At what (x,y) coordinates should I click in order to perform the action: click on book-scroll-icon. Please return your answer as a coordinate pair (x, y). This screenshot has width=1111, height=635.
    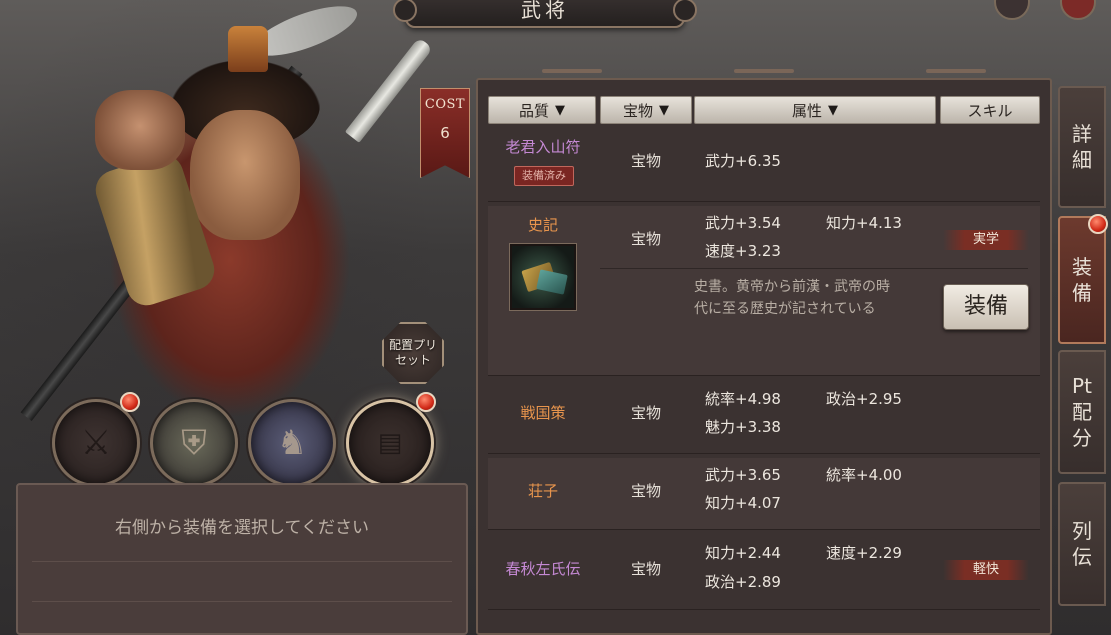
    Looking at the image, I should click on (543, 277).